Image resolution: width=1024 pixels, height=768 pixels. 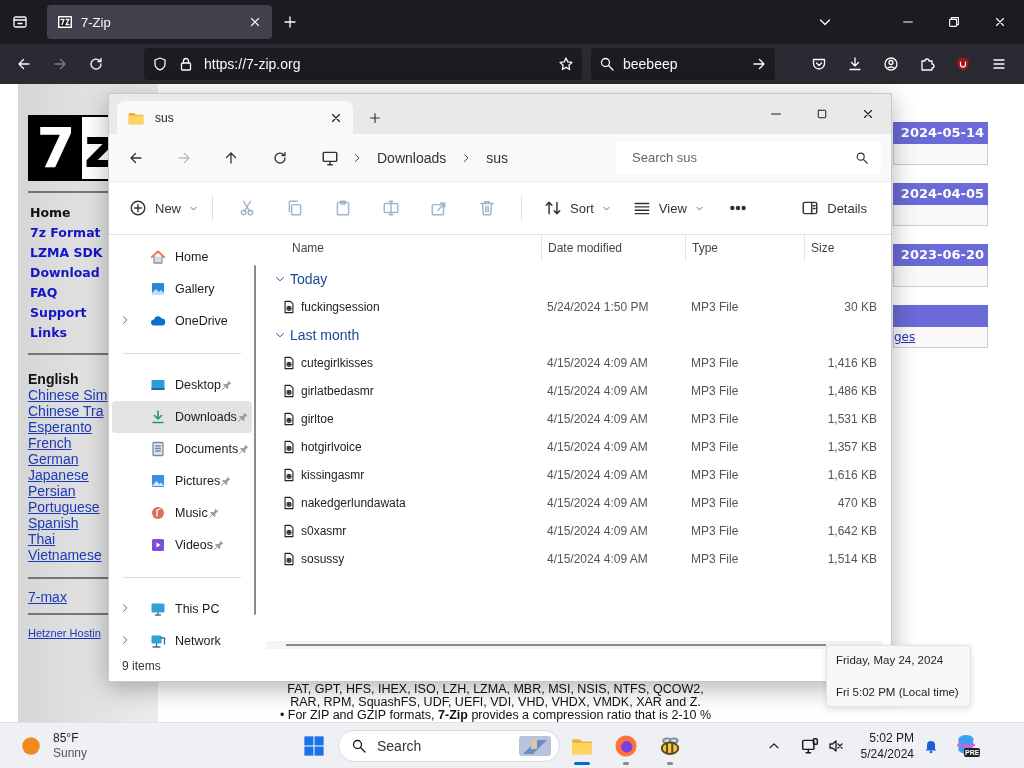 What do you see at coordinates (744, 248) in the screenshot?
I see `column-header: Type` at bounding box center [744, 248].